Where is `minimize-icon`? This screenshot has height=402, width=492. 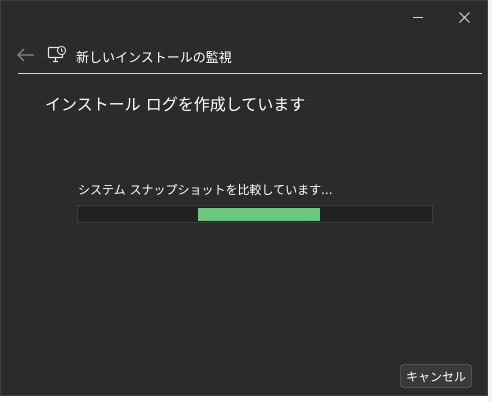
minimize-icon is located at coordinates (418, 17).